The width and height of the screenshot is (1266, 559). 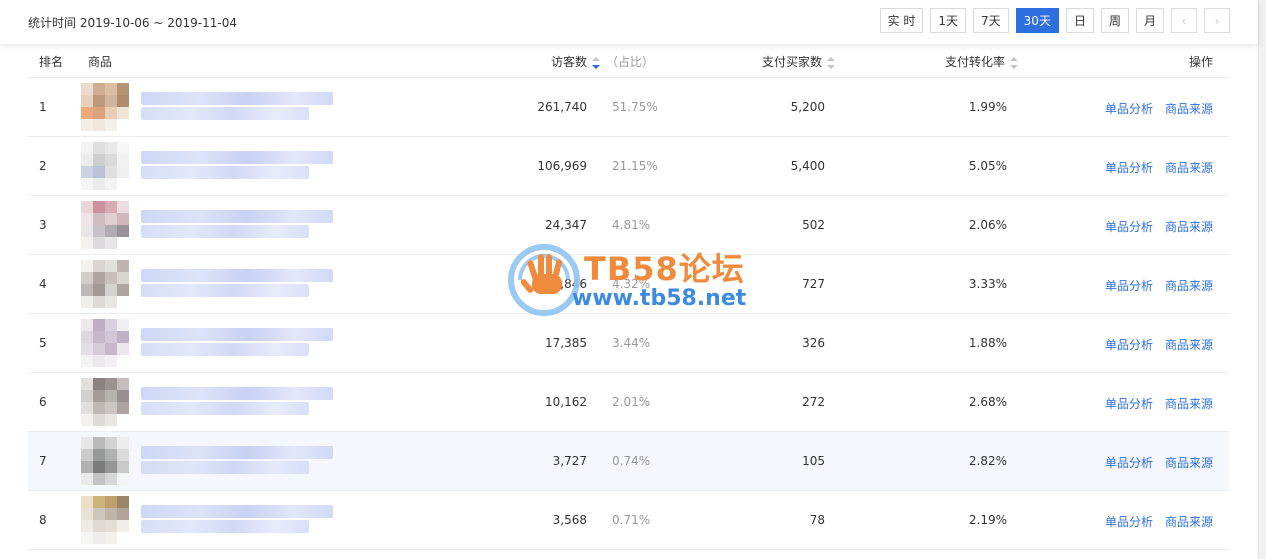 I want to click on share-cell: 51.75%, so click(x=635, y=107).